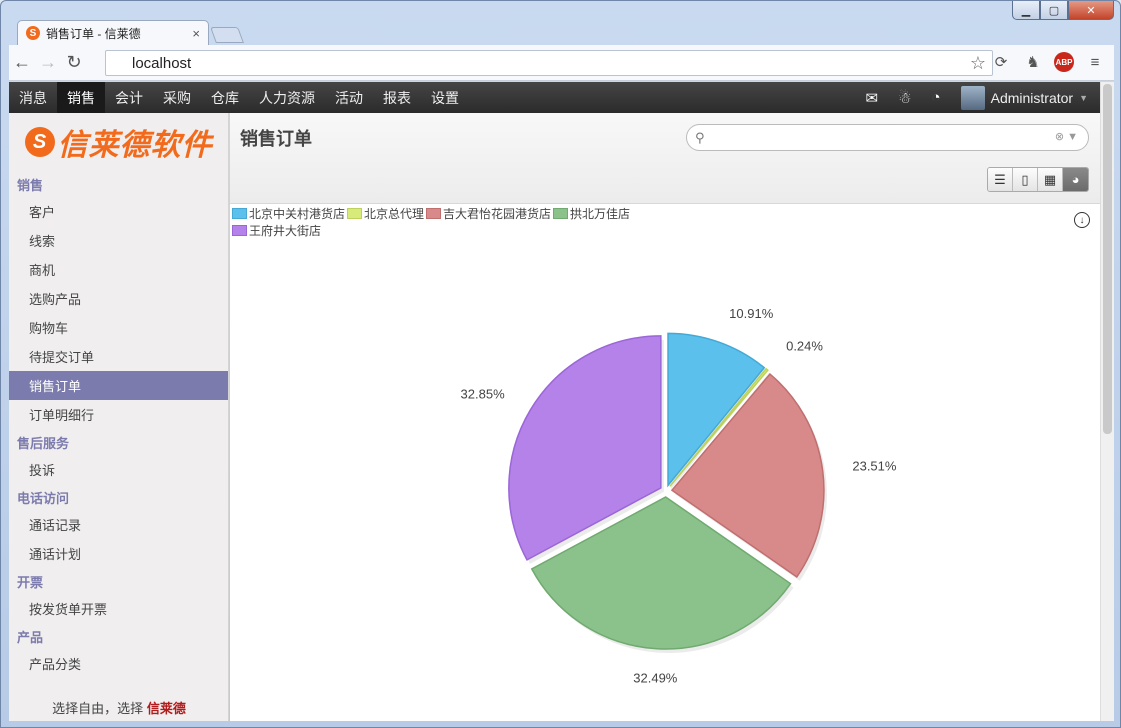 The height and width of the screenshot is (728, 1121). Describe the element at coordinates (135, 145) in the screenshot. I see `logo-text: 信莱德软件` at that location.